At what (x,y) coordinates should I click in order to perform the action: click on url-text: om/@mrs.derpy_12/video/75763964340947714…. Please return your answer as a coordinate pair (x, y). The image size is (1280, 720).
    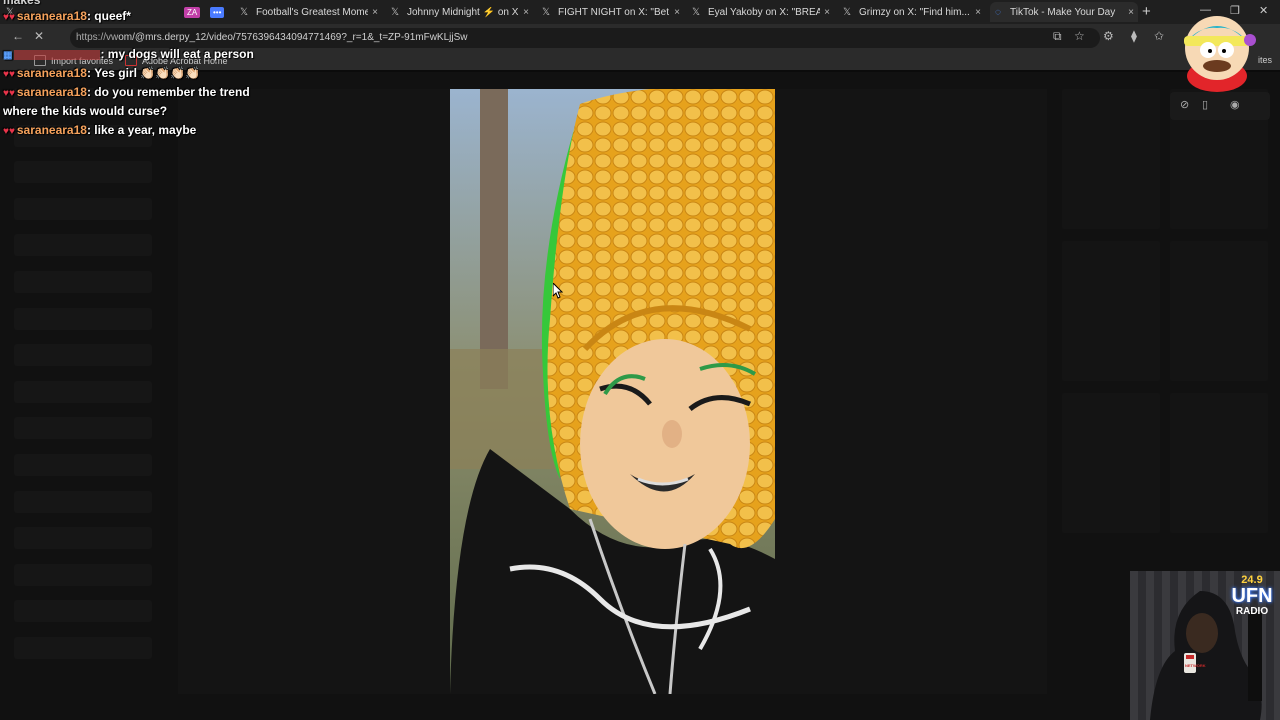
    Looking at the image, I should click on (293, 37).